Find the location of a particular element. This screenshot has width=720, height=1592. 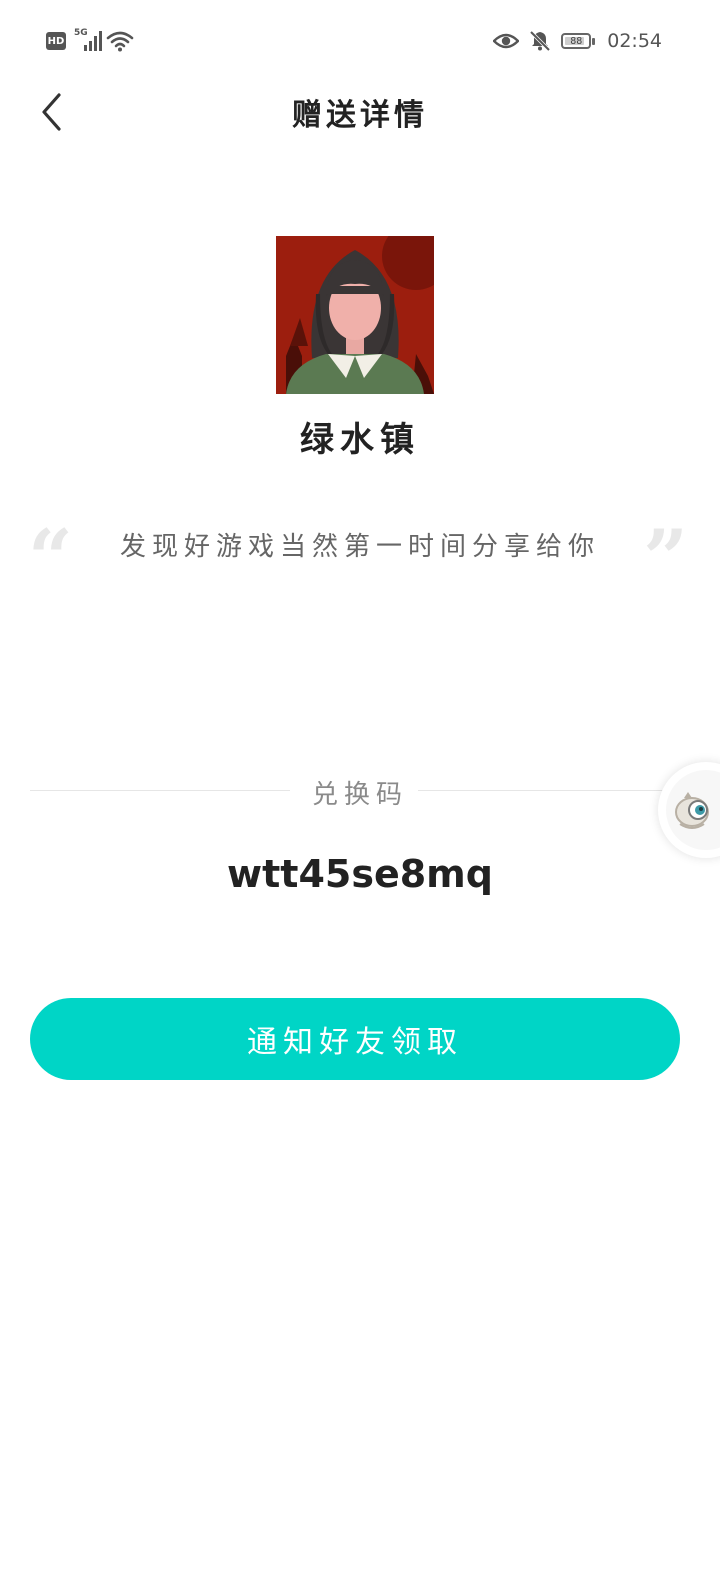

game-cover-image is located at coordinates (355, 315).